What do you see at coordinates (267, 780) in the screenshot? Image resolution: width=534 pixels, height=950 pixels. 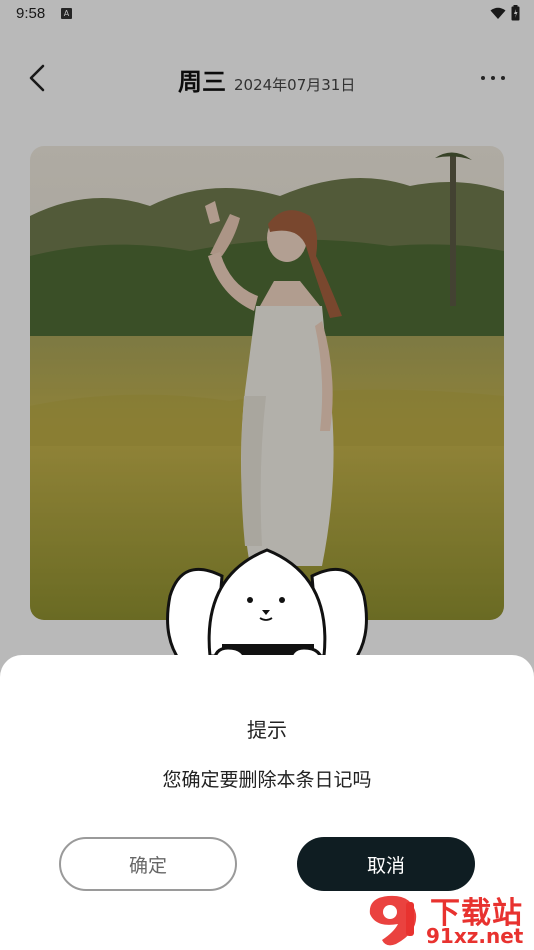 I see `dialog-message: 您确定要删除本条日记吗` at bounding box center [267, 780].